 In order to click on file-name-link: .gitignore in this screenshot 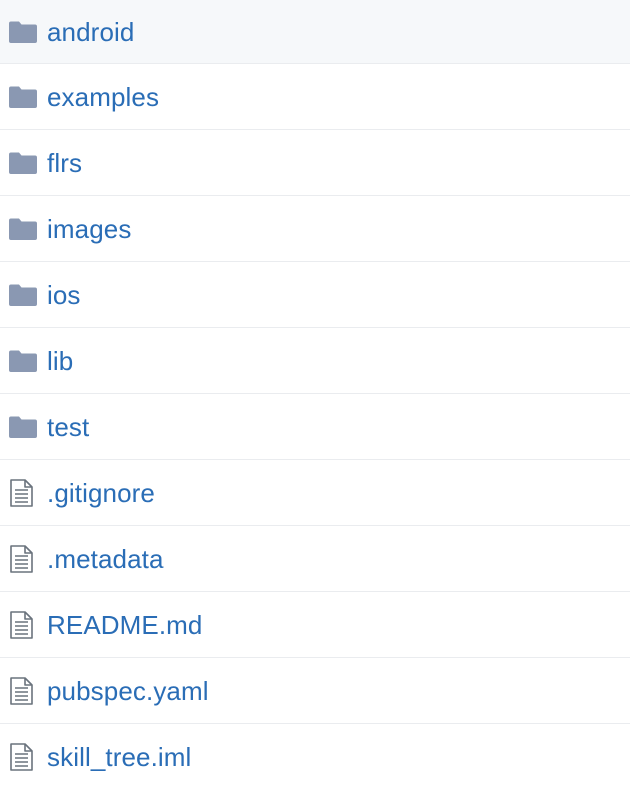, I will do `click(101, 493)`.